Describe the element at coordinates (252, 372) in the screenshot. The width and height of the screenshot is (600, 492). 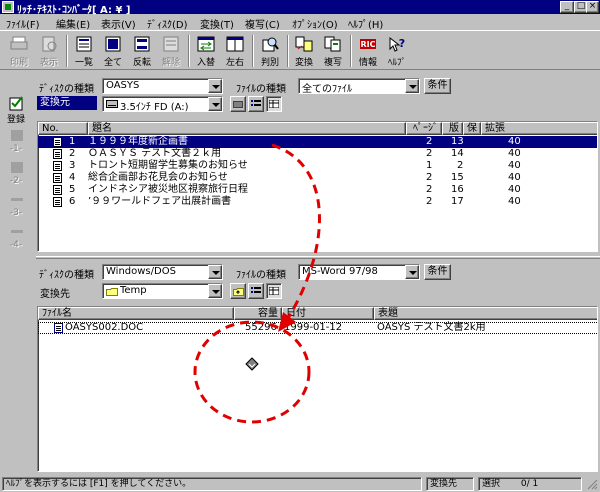
I see `drop-target-circle` at that location.